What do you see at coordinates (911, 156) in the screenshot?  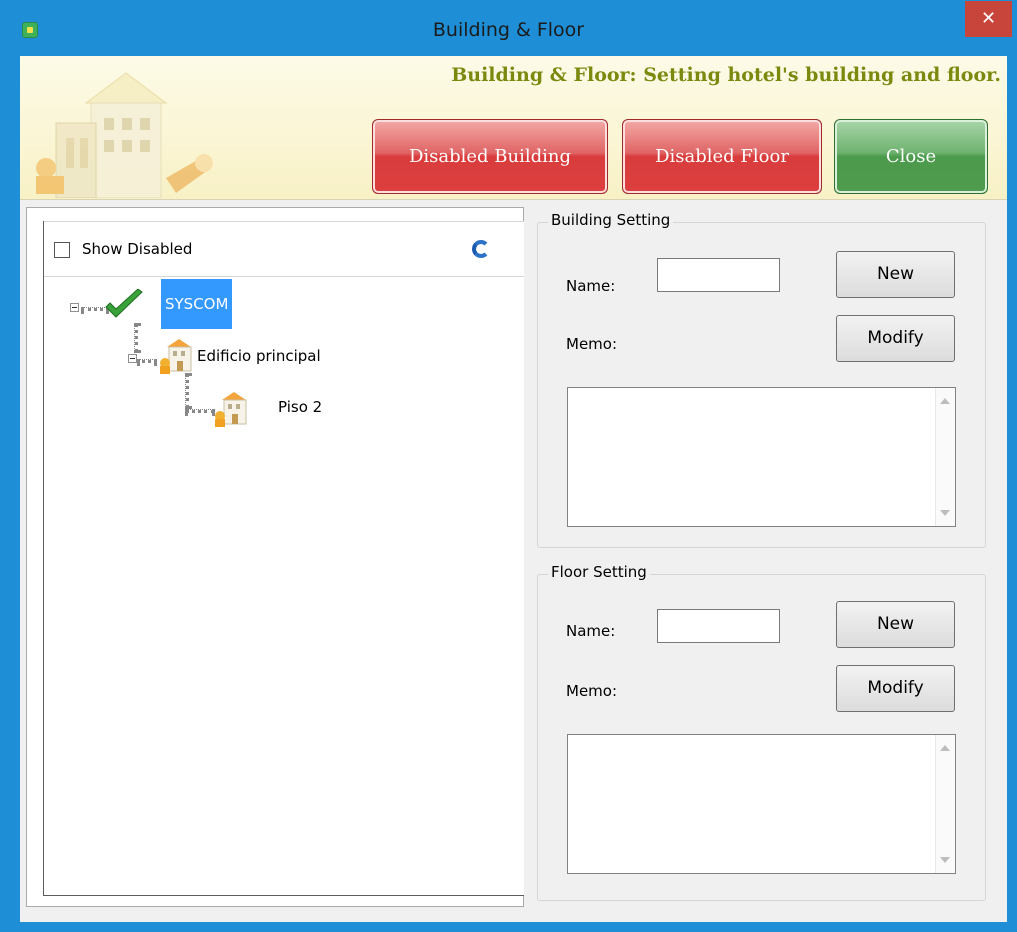 I see `close-button: Close` at bounding box center [911, 156].